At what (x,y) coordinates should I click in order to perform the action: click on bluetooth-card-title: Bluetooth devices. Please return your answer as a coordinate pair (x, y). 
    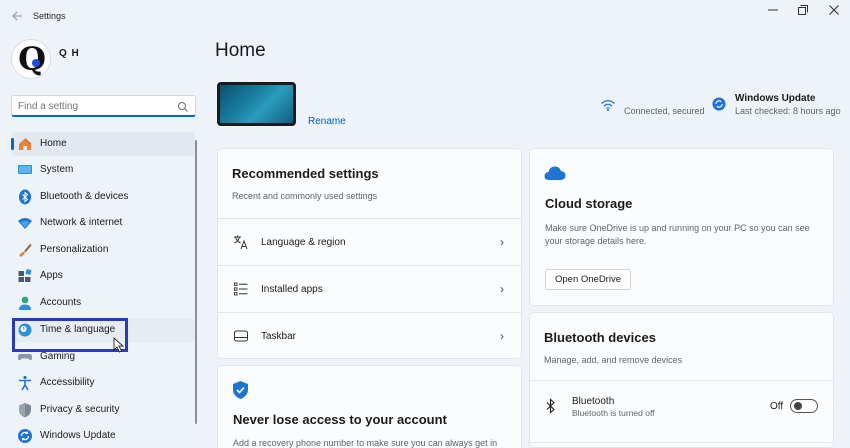
    Looking at the image, I should click on (600, 337).